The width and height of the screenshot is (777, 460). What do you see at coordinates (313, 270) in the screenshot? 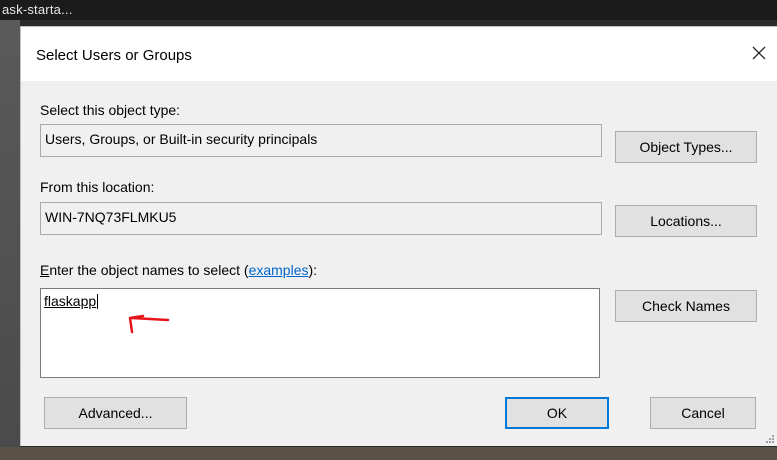
I see `label-suffix: ):` at bounding box center [313, 270].